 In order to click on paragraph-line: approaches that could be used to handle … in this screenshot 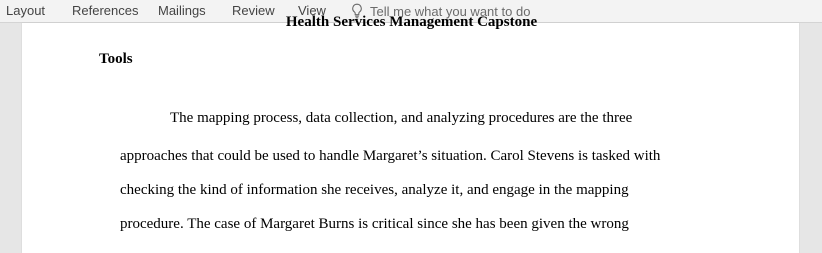, I will do `click(390, 156)`.